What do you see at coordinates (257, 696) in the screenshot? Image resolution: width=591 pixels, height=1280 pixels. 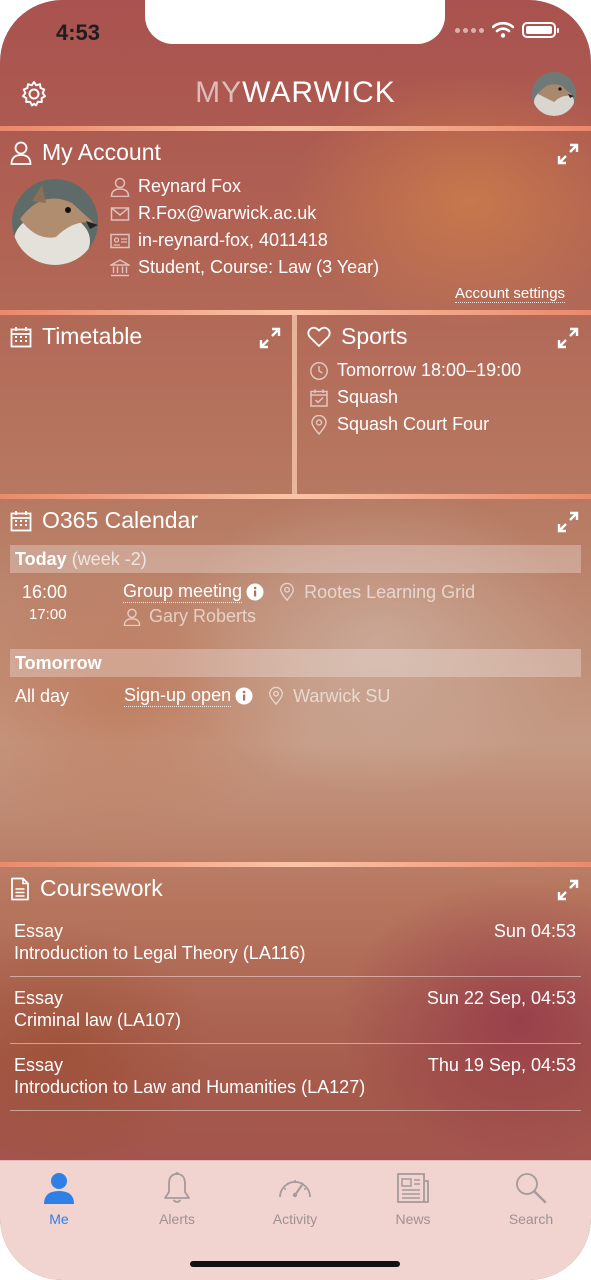 I see `event-row: Sign-up open Warwick SU` at bounding box center [257, 696].